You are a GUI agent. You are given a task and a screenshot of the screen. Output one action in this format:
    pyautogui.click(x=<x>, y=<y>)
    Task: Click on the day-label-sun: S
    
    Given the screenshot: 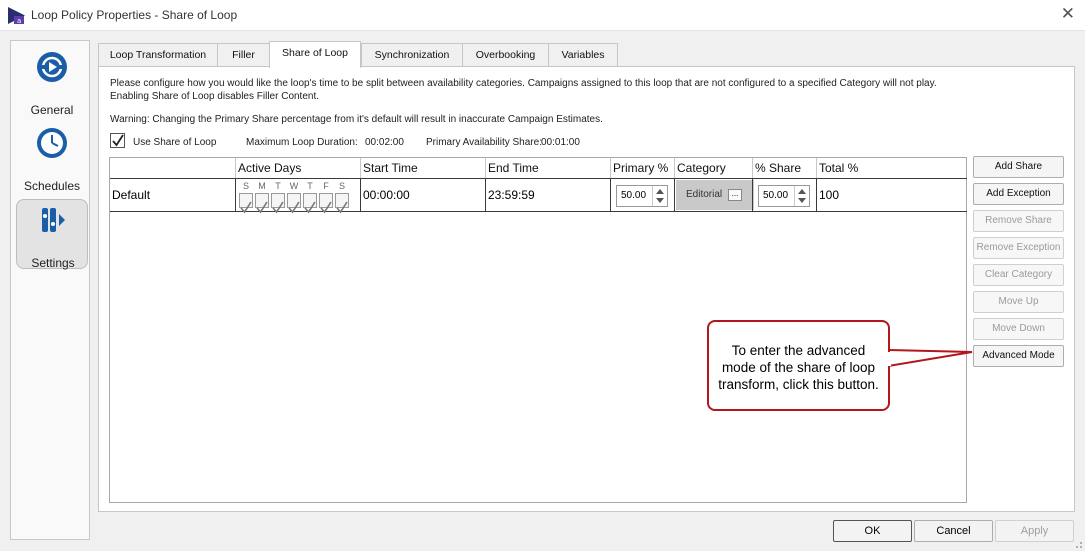 What is the action you would take?
    pyautogui.click(x=245, y=186)
    